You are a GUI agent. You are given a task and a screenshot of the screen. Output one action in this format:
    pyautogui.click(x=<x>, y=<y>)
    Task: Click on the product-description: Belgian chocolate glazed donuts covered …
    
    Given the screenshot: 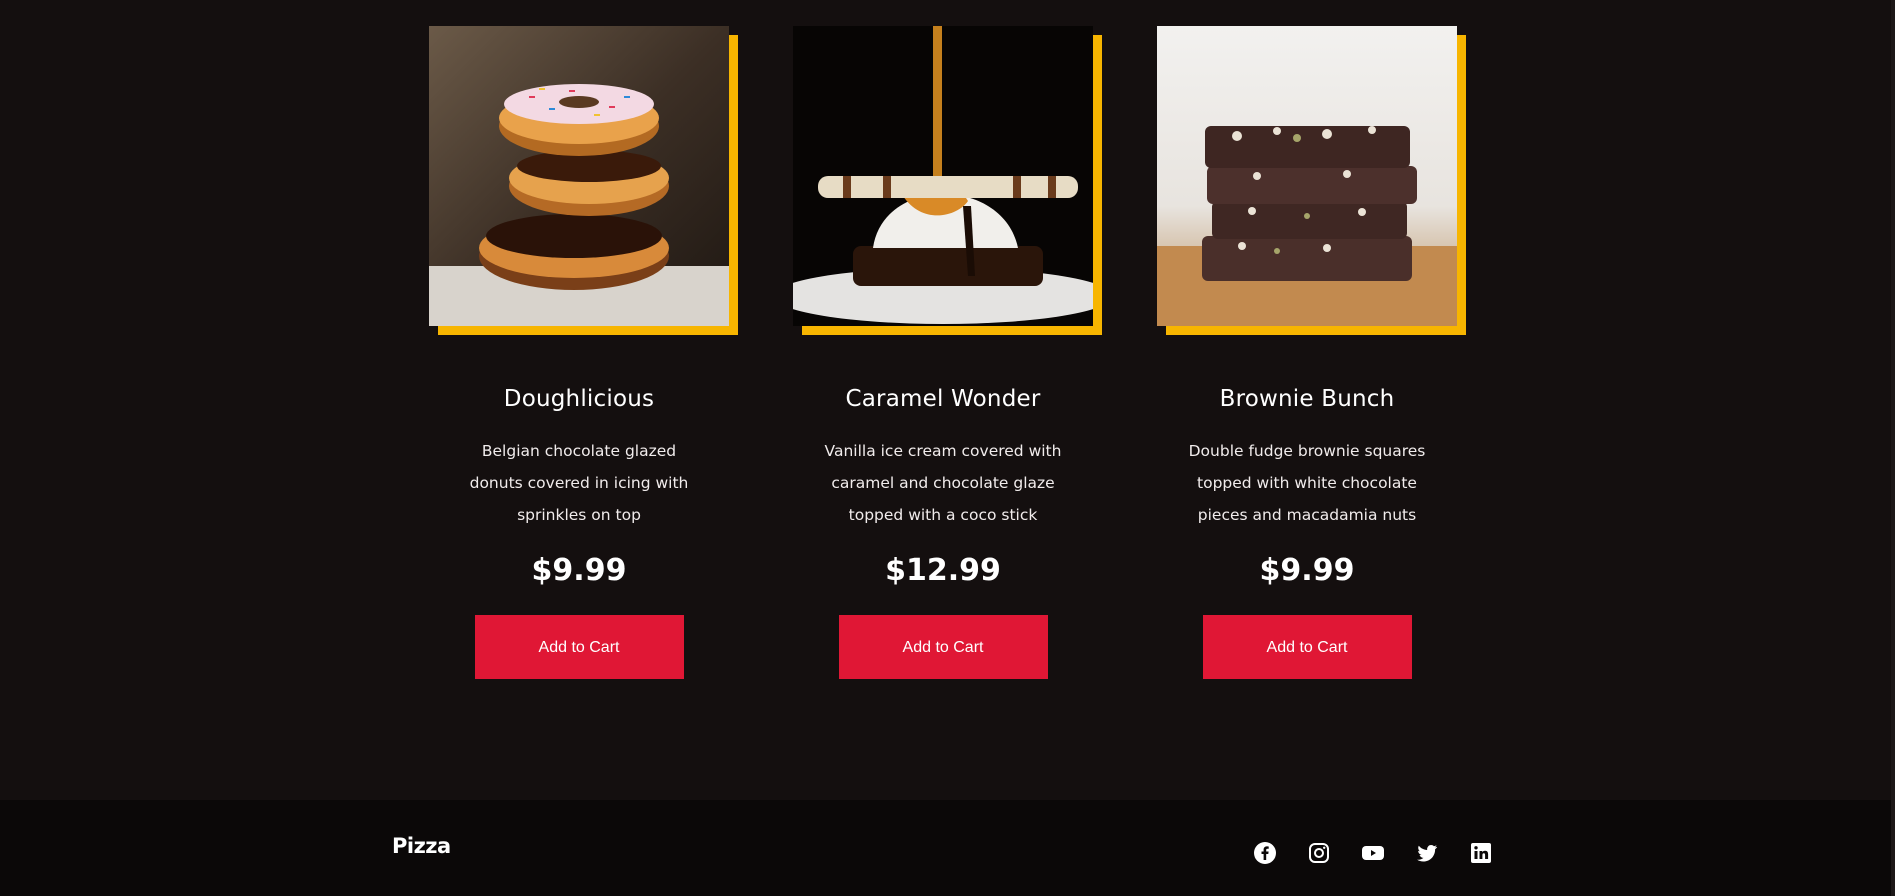 What is the action you would take?
    pyautogui.click(x=579, y=483)
    